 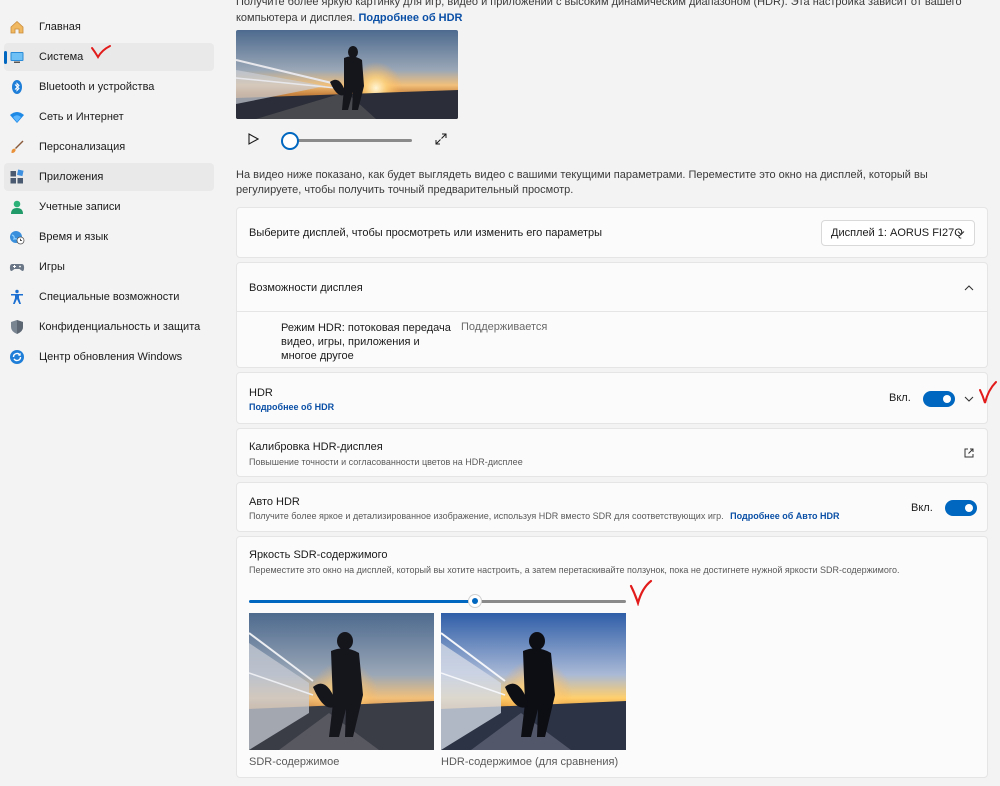 What do you see at coordinates (109, 27) in the screenshot?
I see `sidebar-item-home: Главная` at bounding box center [109, 27].